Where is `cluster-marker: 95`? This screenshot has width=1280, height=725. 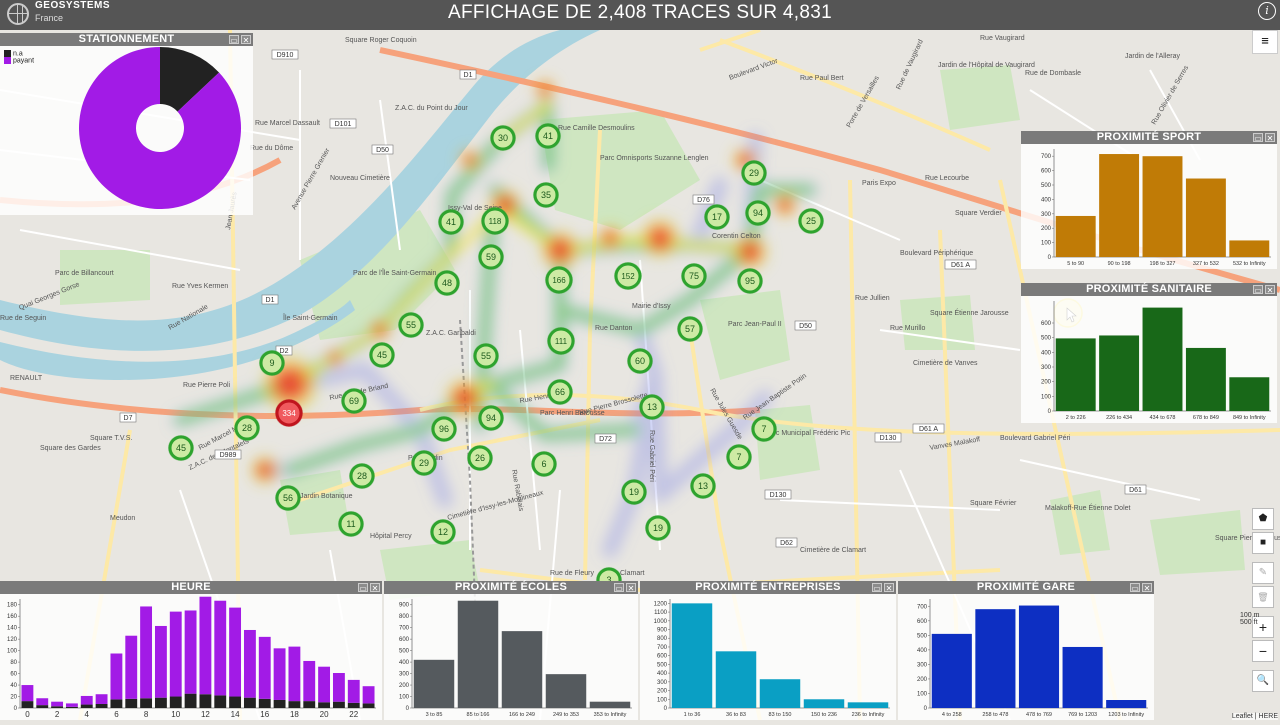 cluster-marker: 95 is located at coordinates (750, 281).